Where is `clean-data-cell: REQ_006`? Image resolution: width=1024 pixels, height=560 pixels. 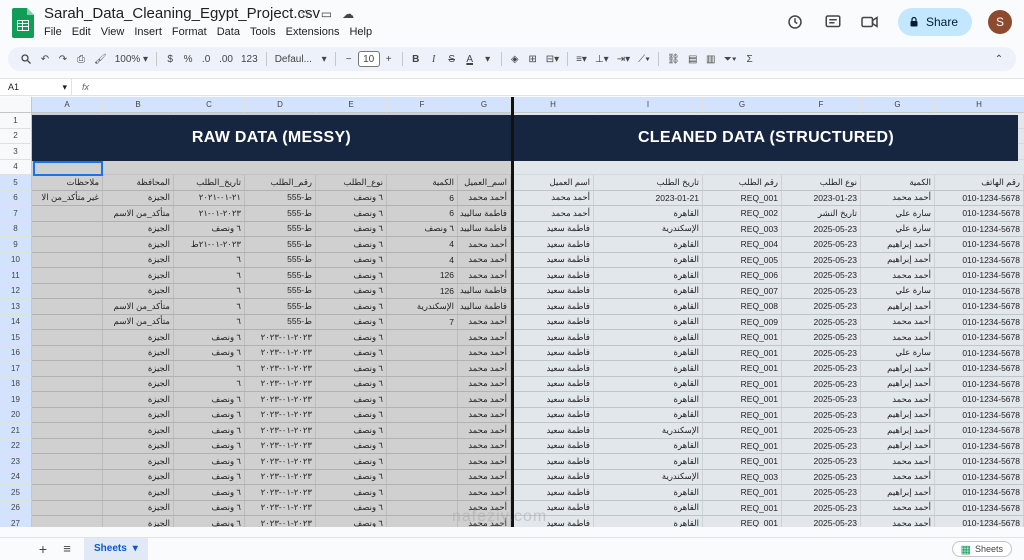 clean-data-cell: REQ_006 is located at coordinates (742, 276).